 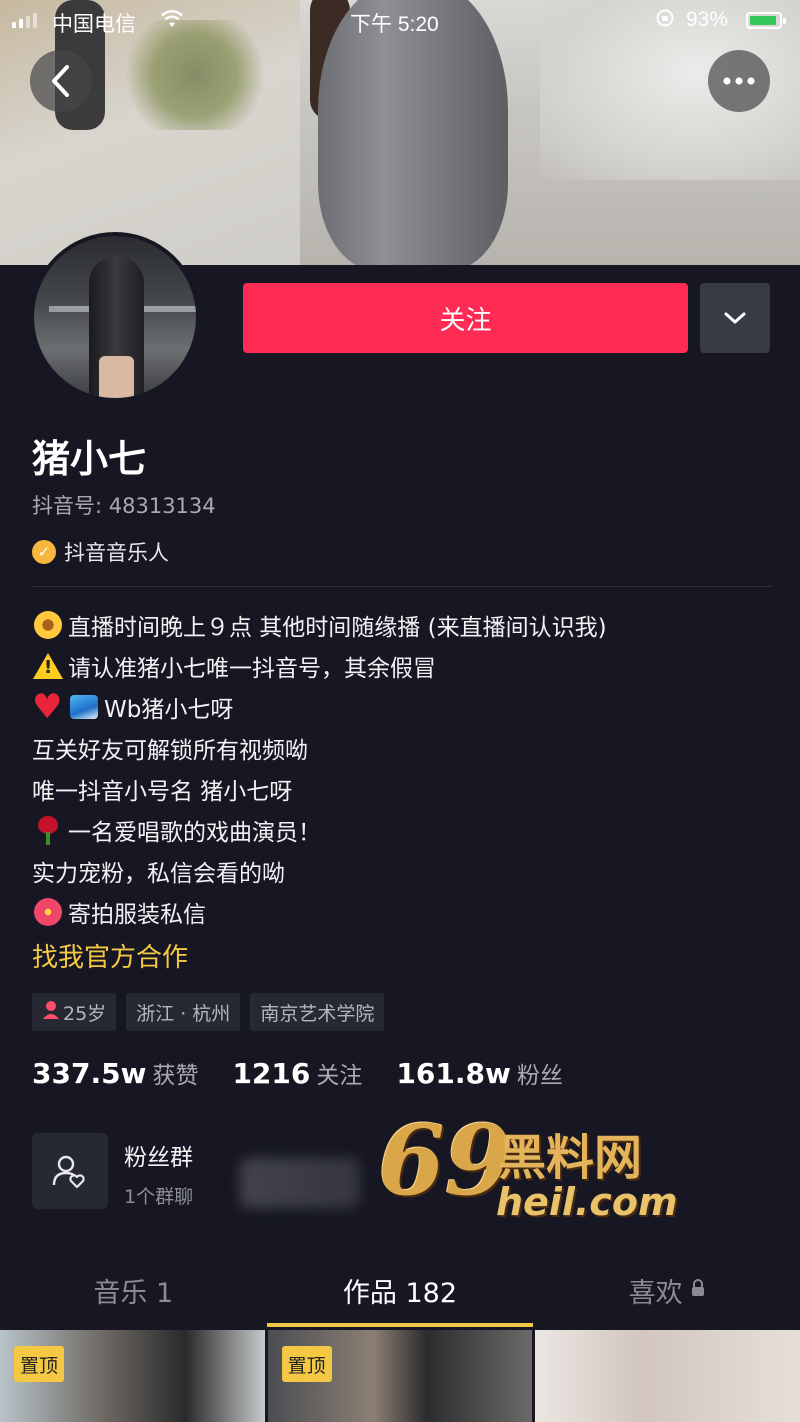 What do you see at coordinates (317, 1012) in the screenshot?
I see `tag-school: 南京艺术学院` at bounding box center [317, 1012].